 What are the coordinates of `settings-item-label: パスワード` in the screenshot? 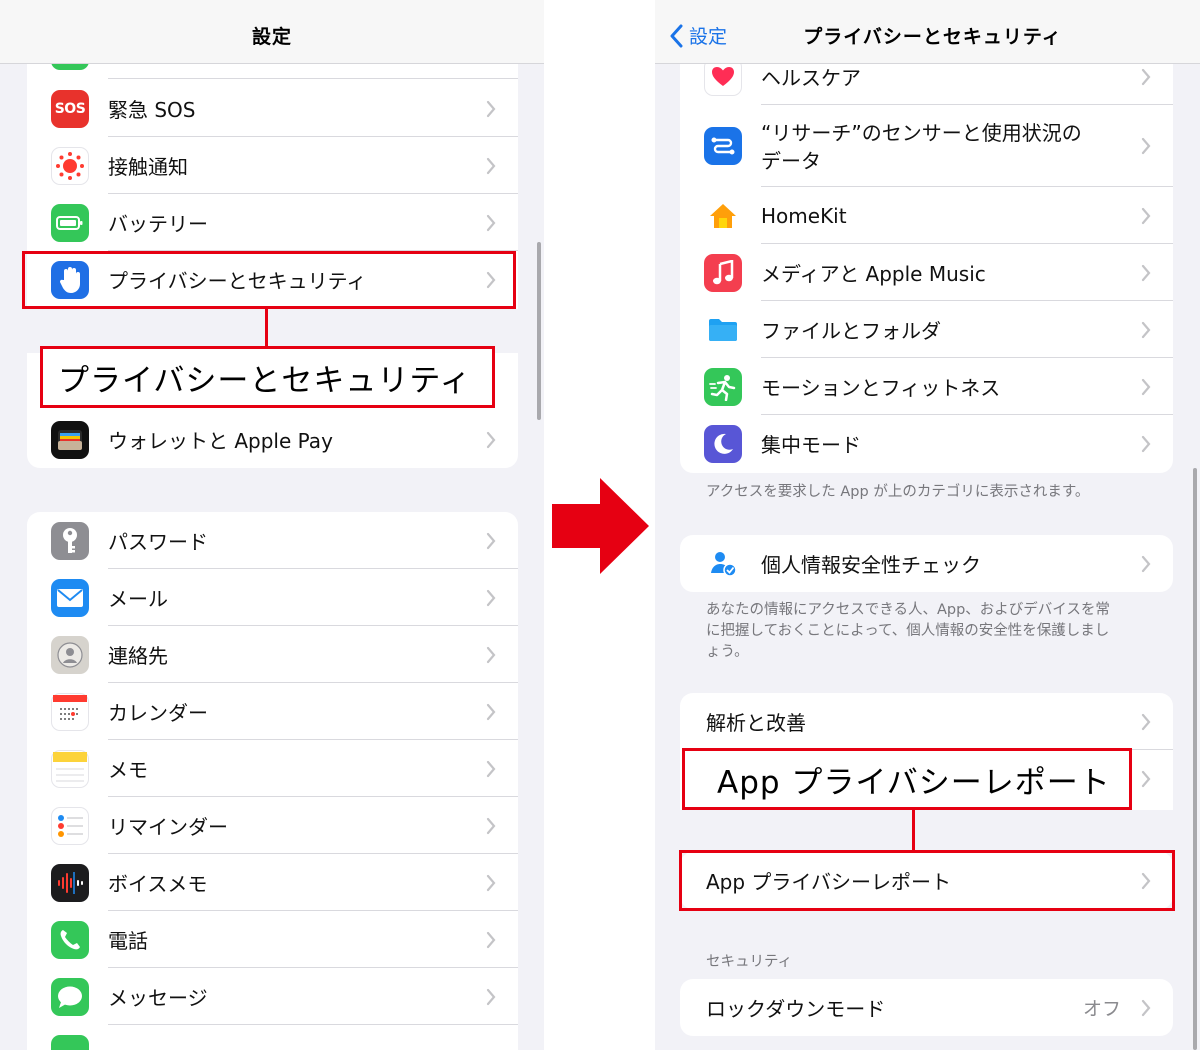 It's located at (158, 542).